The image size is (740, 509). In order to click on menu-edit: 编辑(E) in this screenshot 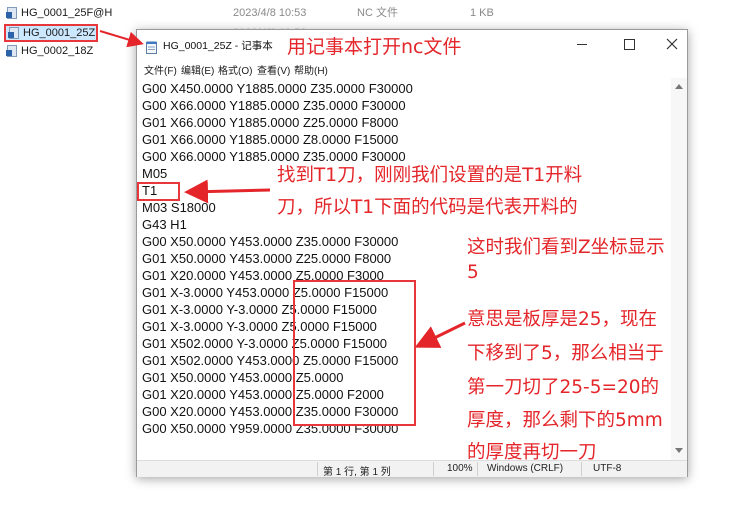, I will do `click(197, 69)`.